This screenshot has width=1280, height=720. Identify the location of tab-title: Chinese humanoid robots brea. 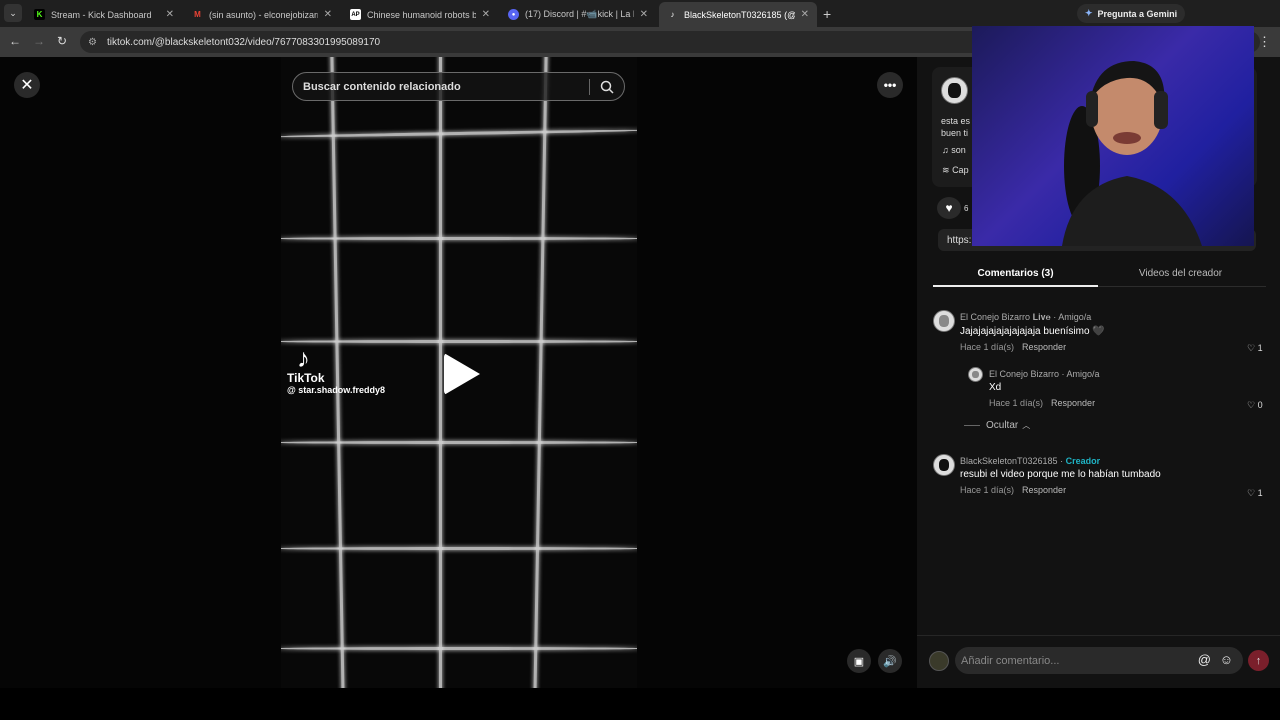
(421, 14).